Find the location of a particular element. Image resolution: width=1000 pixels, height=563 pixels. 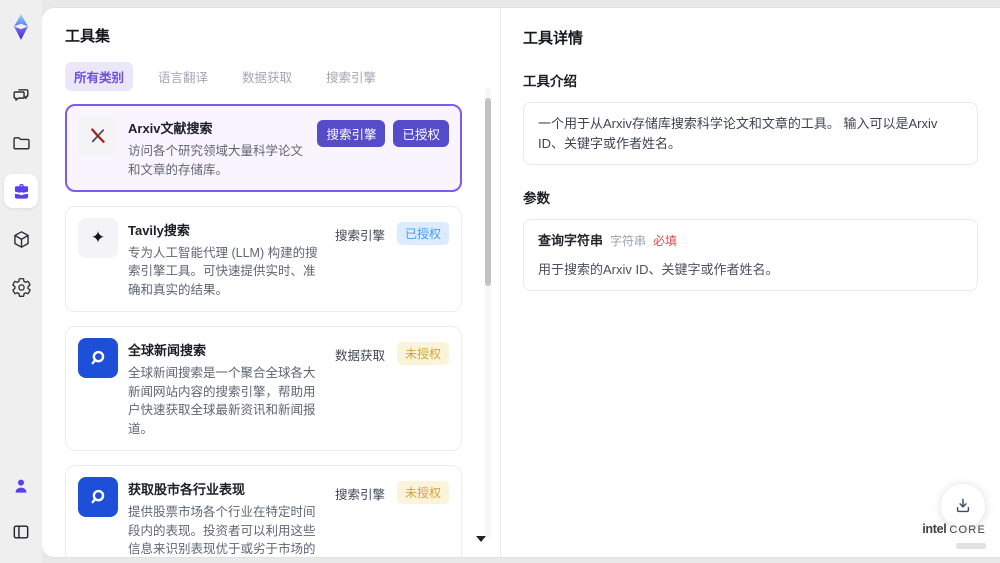

panel-collapse-icon is located at coordinates (21, 532).